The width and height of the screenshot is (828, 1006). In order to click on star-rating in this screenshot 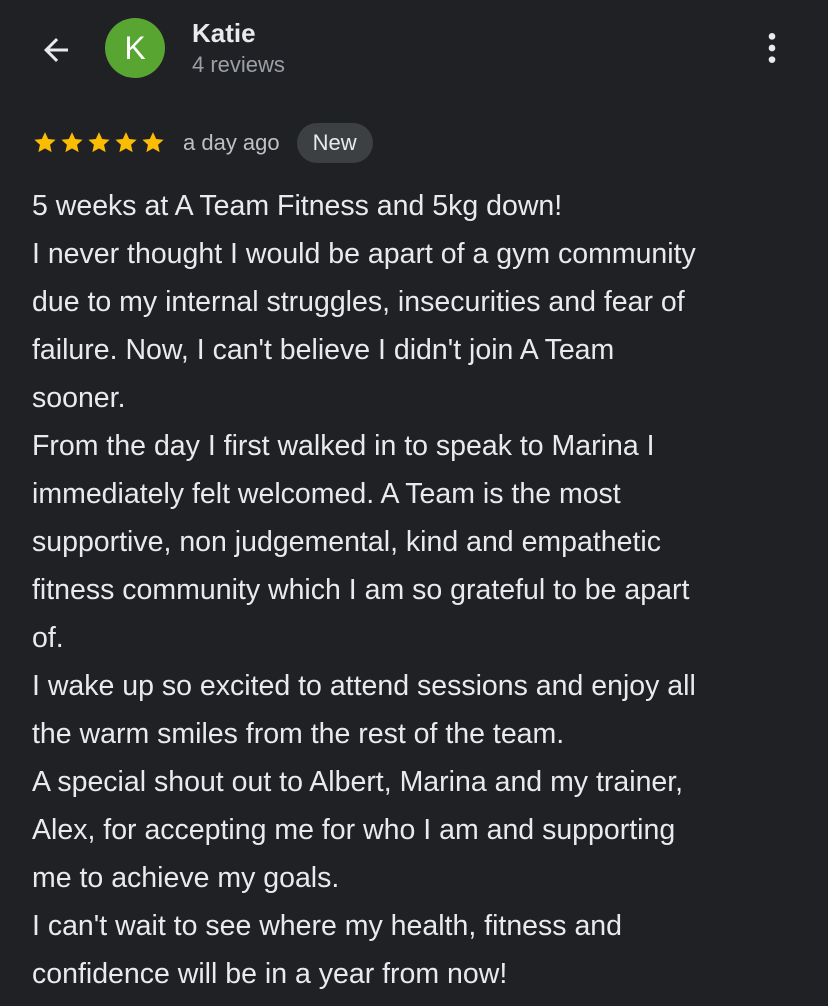, I will do `click(99, 143)`.